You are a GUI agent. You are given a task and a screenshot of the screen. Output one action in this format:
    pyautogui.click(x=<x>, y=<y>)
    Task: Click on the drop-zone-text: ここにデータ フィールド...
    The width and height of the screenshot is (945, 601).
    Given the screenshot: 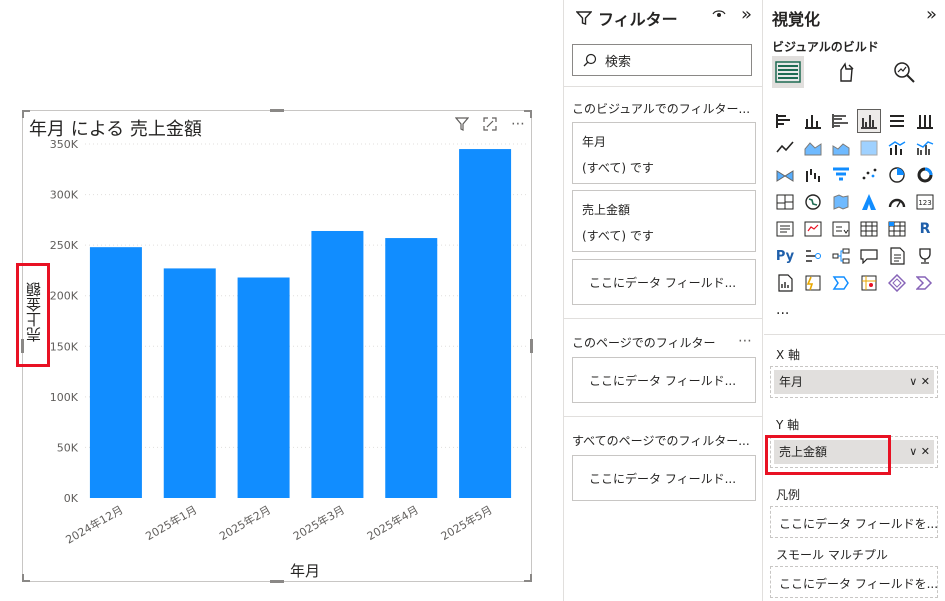 What is the action you would take?
    pyautogui.click(x=663, y=283)
    